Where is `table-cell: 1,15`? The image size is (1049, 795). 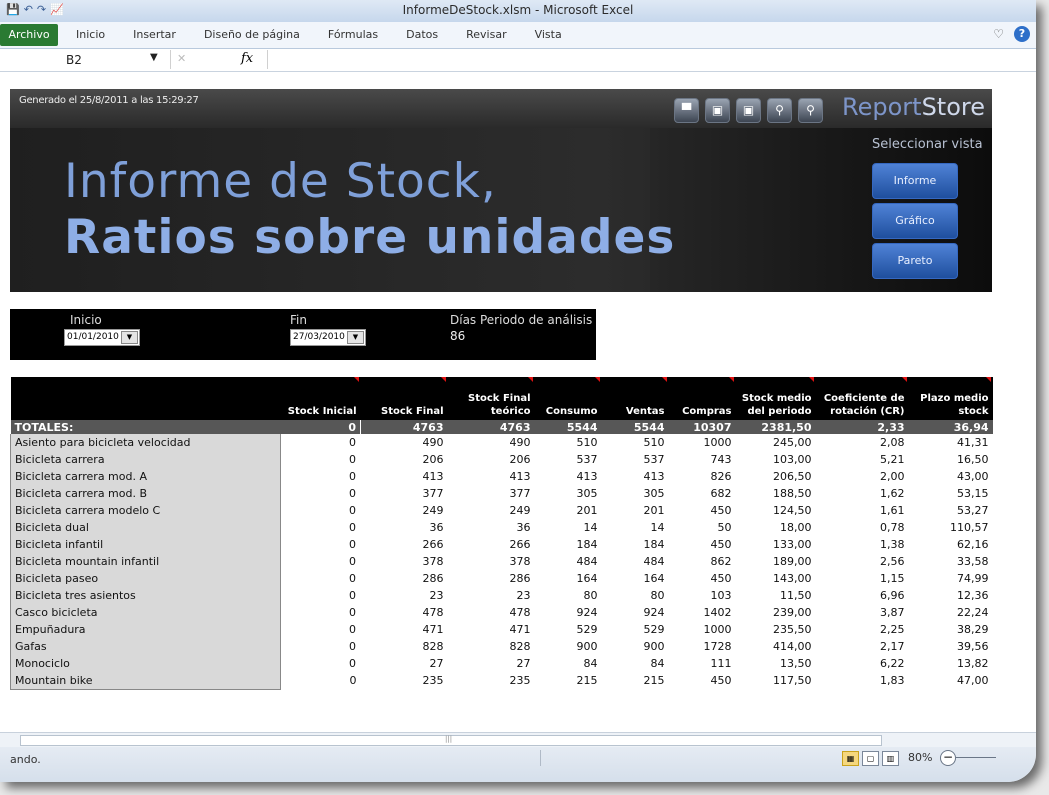
table-cell: 1,15 is located at coordinates (862, 578).